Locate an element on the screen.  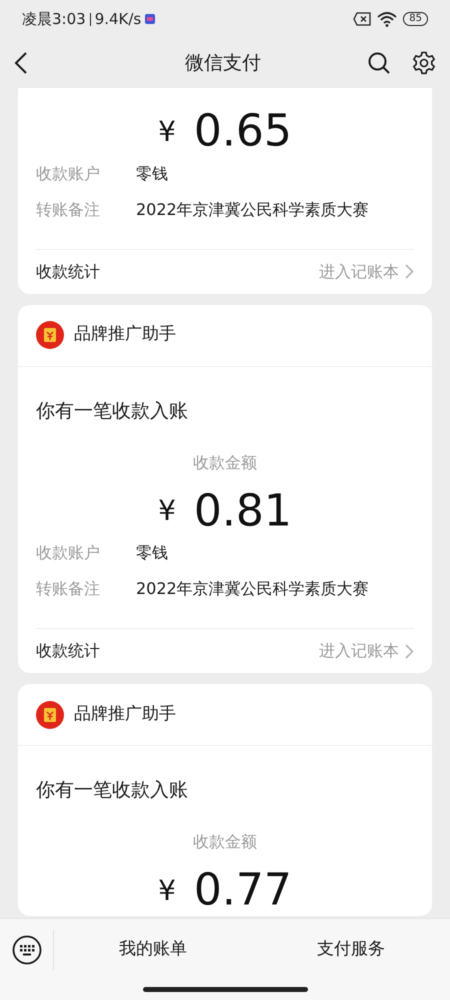
menu-tab: 我的账单 is located at coordinates (153, 950).